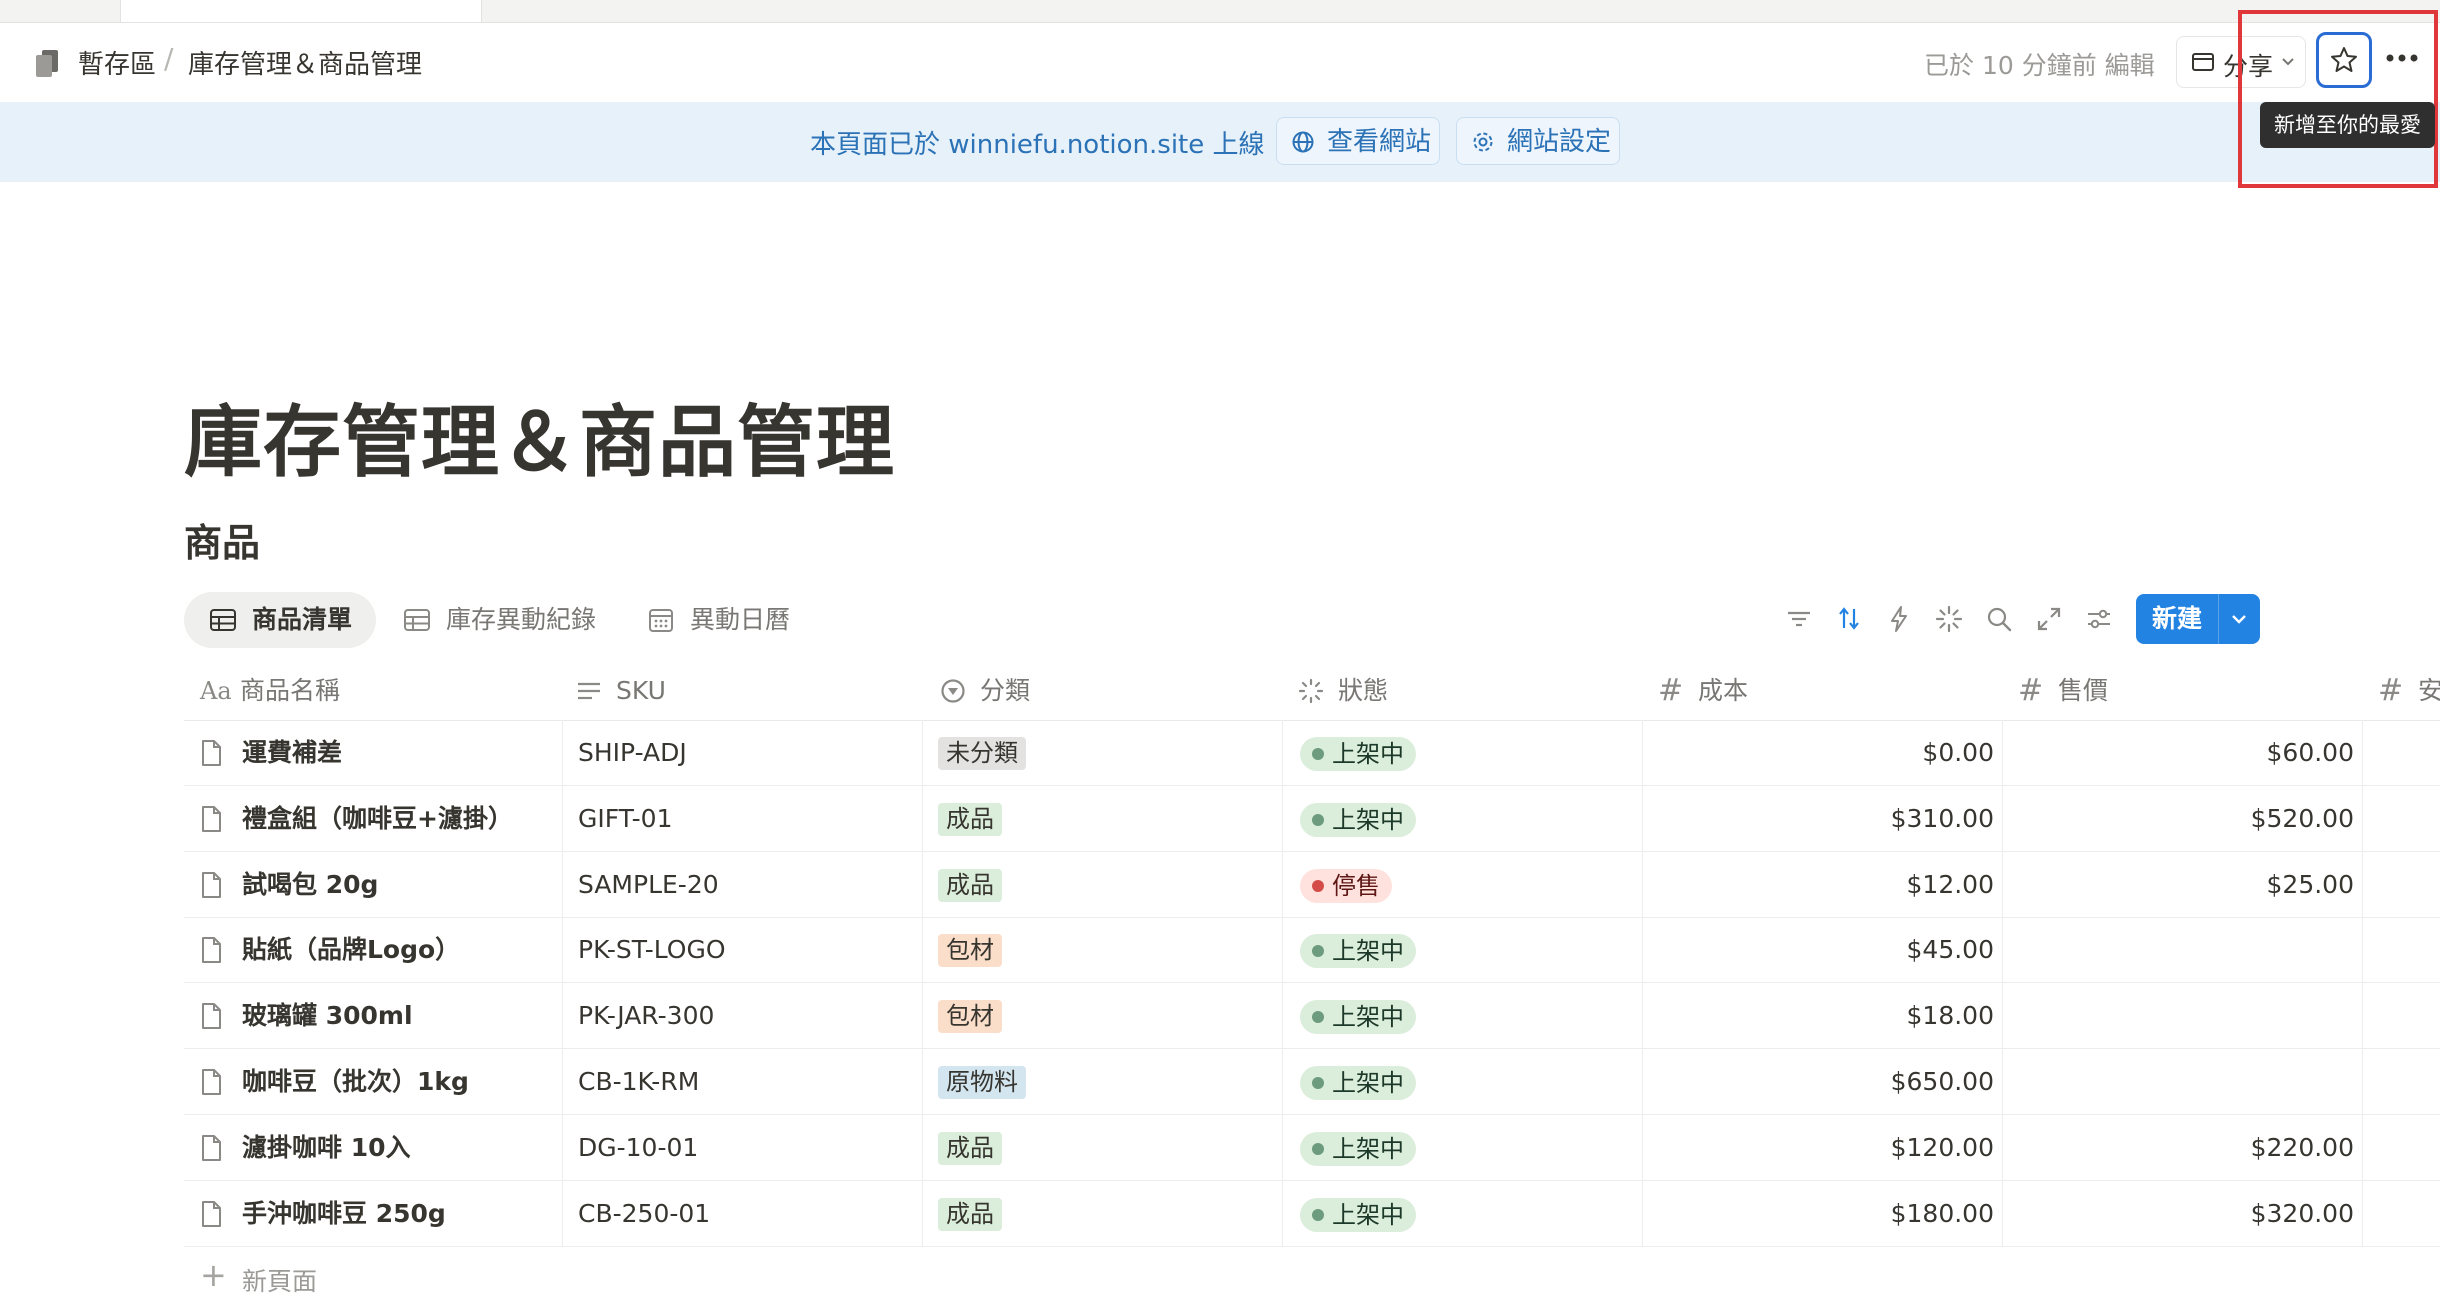  I want to click on breadcrumb-workspace: 暫存區, so click(117, 62).